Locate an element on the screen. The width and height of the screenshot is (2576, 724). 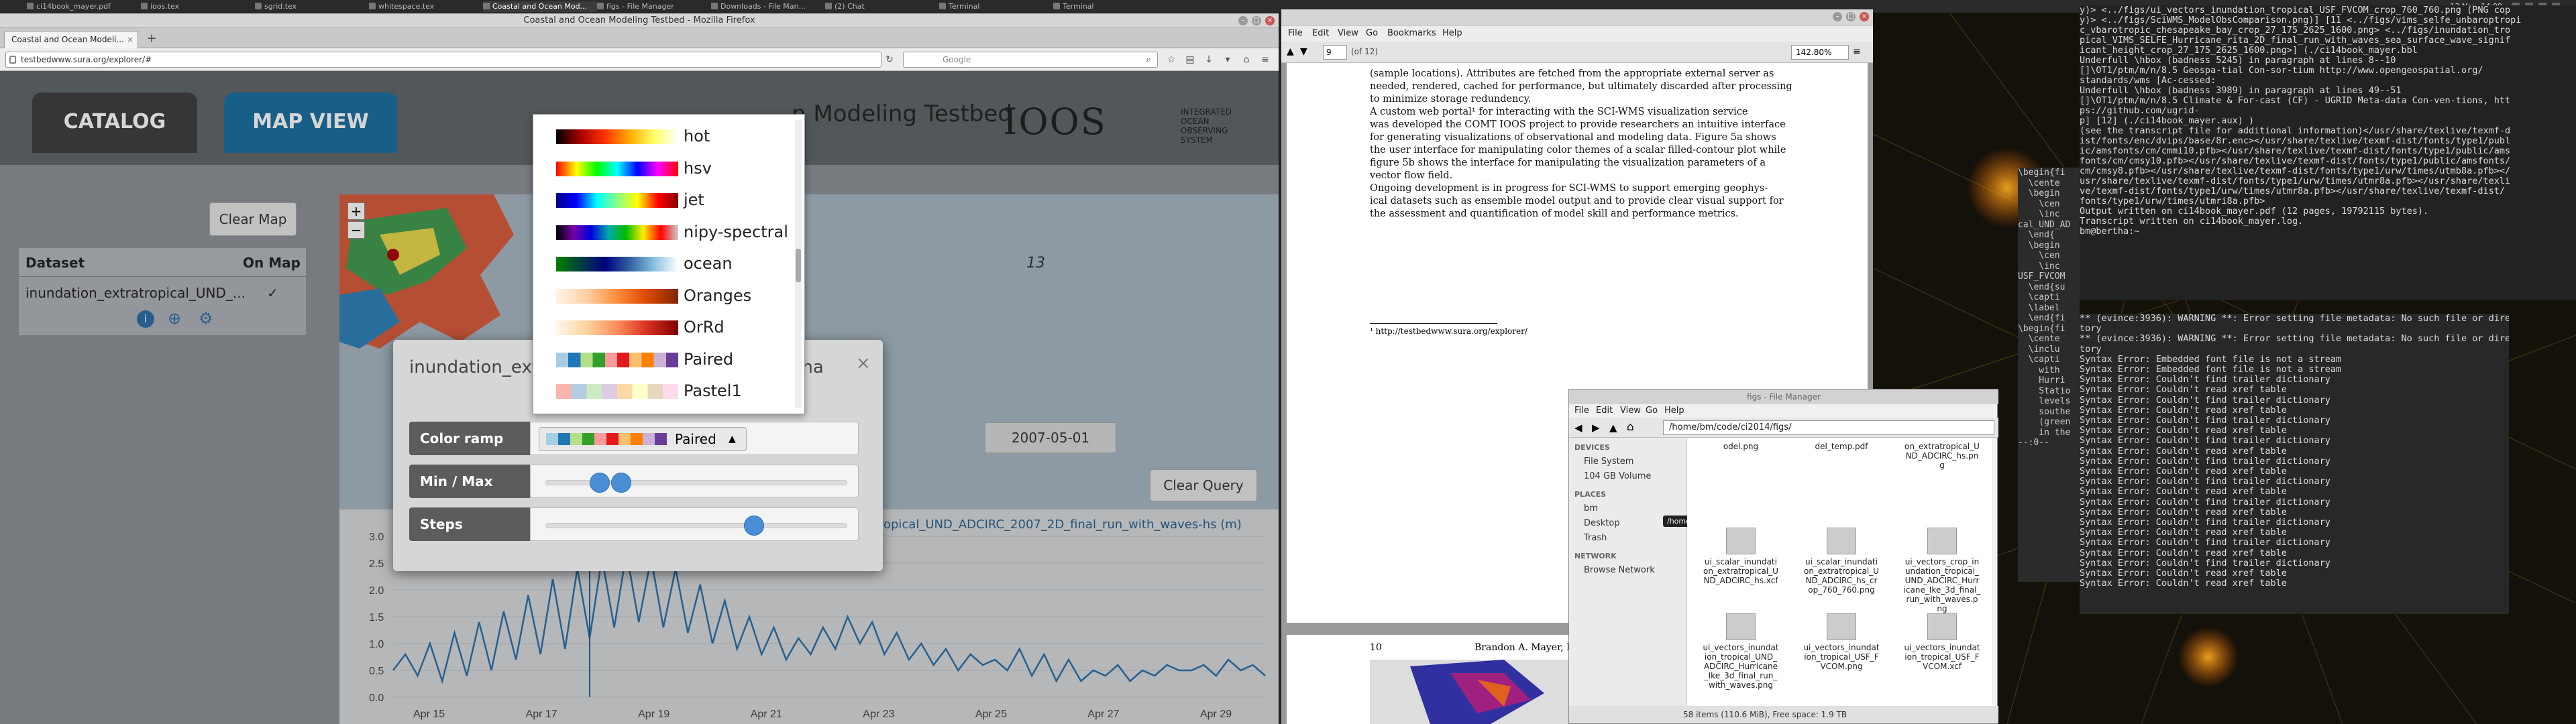
sidebar-item-network: Browse Network is located at coordinates (1619, 570).